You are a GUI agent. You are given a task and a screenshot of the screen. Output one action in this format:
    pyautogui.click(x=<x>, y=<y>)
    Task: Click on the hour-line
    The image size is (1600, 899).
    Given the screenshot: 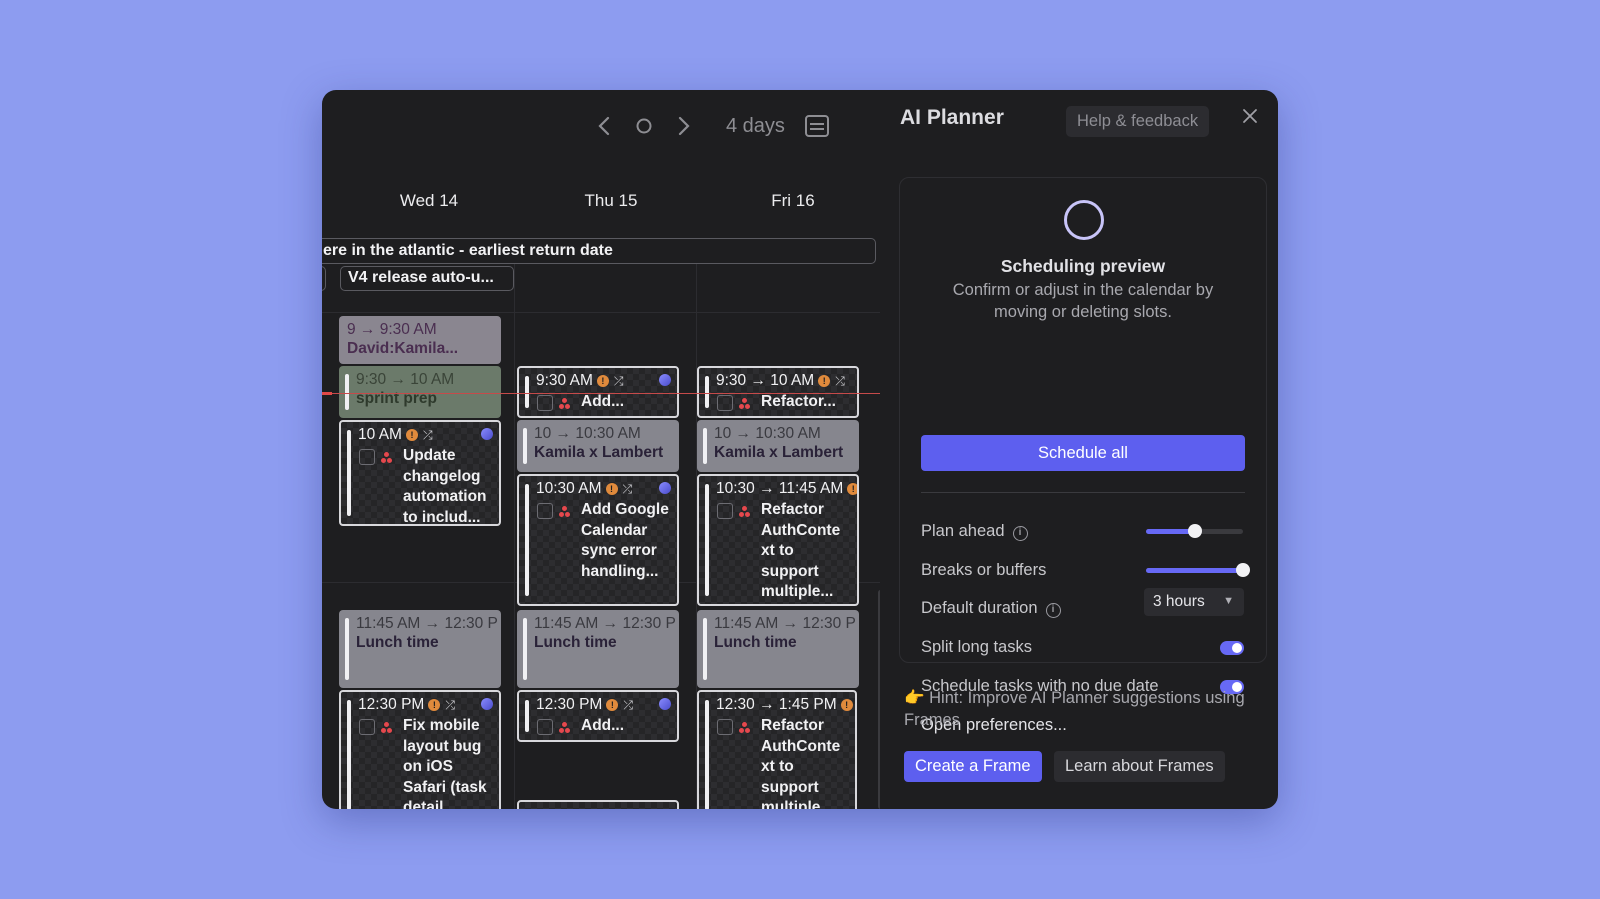 What is the action you would take?
    pyautogui.click(x=601, y=312)
    